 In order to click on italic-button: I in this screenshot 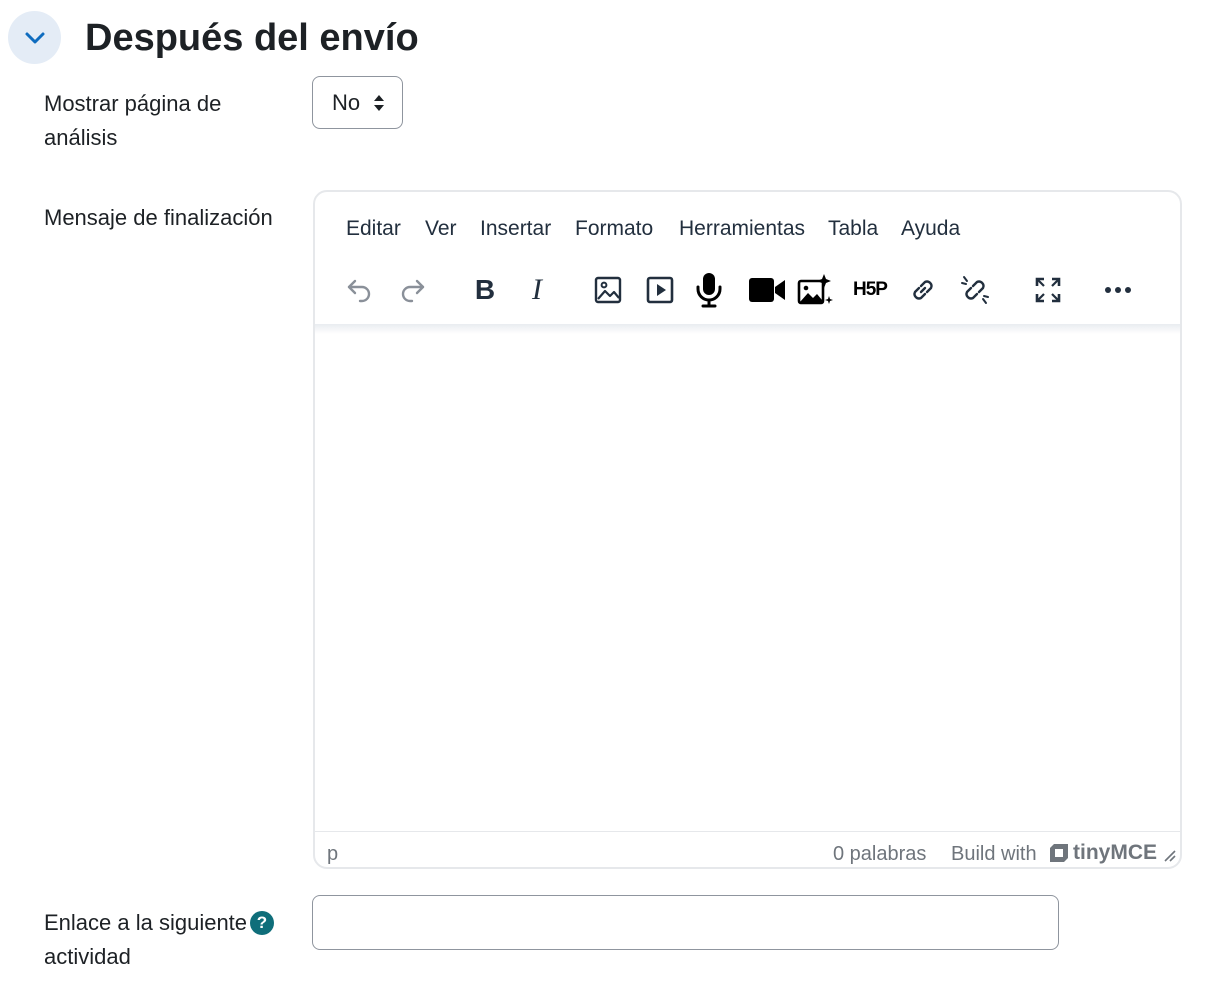, I will do `click(537, 290)`.